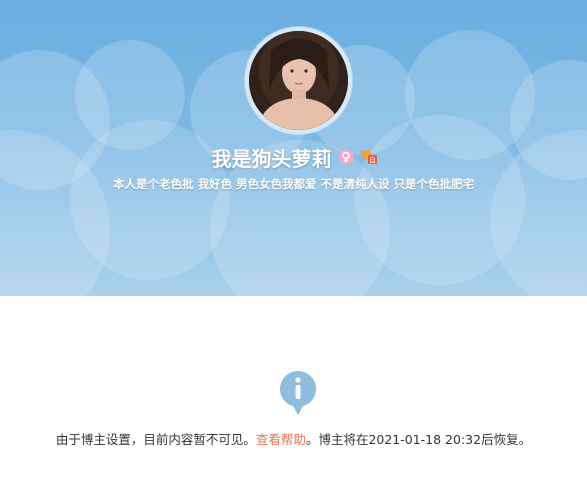 Image resolution: width=587 pixels, height=492 pixels. I want to click on profile-bio: 本人是个老色批 我好色 男色女色我都爱 不是清纯人设 只是个色批肥宅, so click(293, 184).